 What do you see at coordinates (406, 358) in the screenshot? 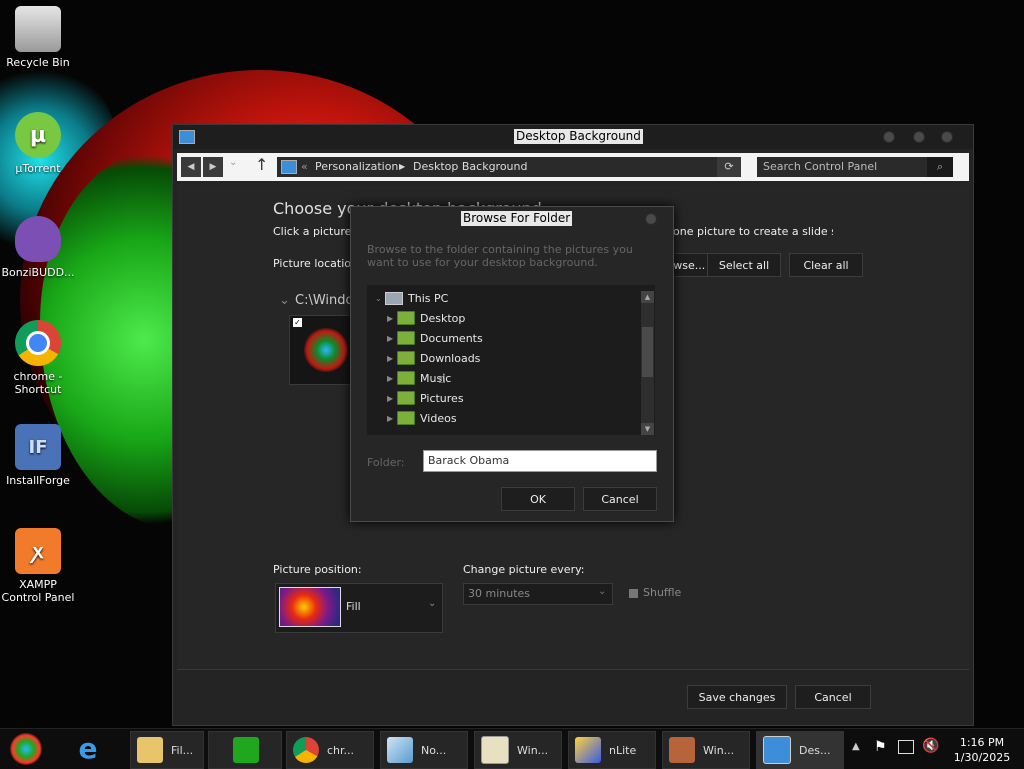
I see `downloads-folder-icon` at bounding box center [406, 358].